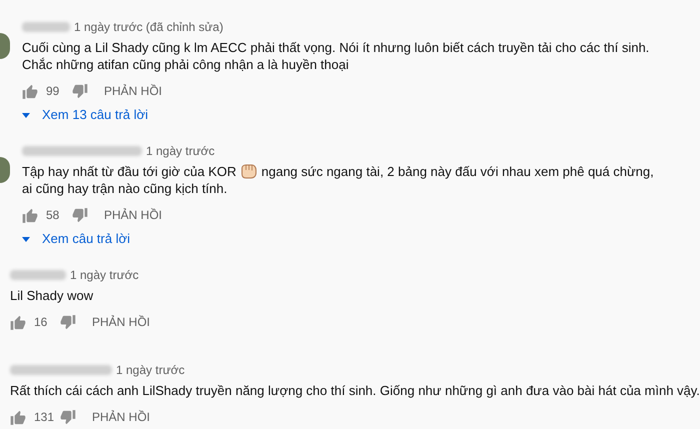  I want to click on view-replies-link: Xem 13 câu trả lời, so click(342, 115).